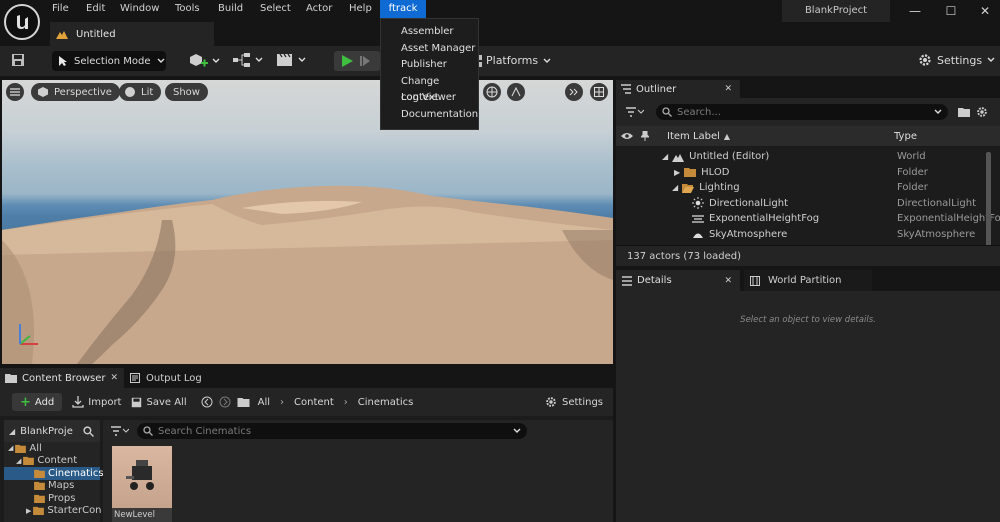 The height and width of the screenshot is (522, 1000). Describe the element at coordinates (109, 61) in the screenshot. I see `selection-mode-dropdown: Selection Mode` at that location.